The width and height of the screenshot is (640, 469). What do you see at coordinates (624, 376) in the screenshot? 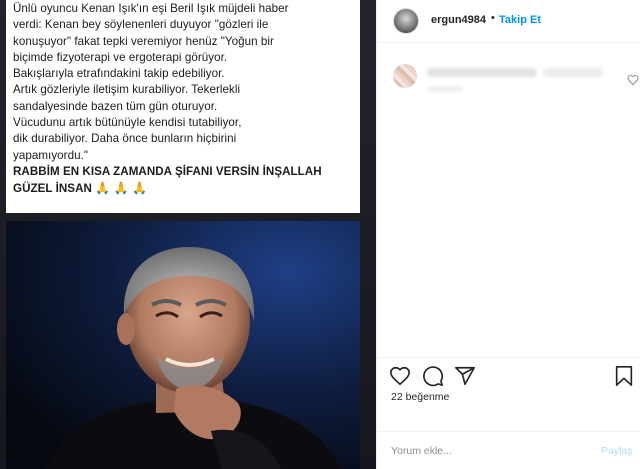
I see `bookmark-icon` at bounding box center [624, 376].